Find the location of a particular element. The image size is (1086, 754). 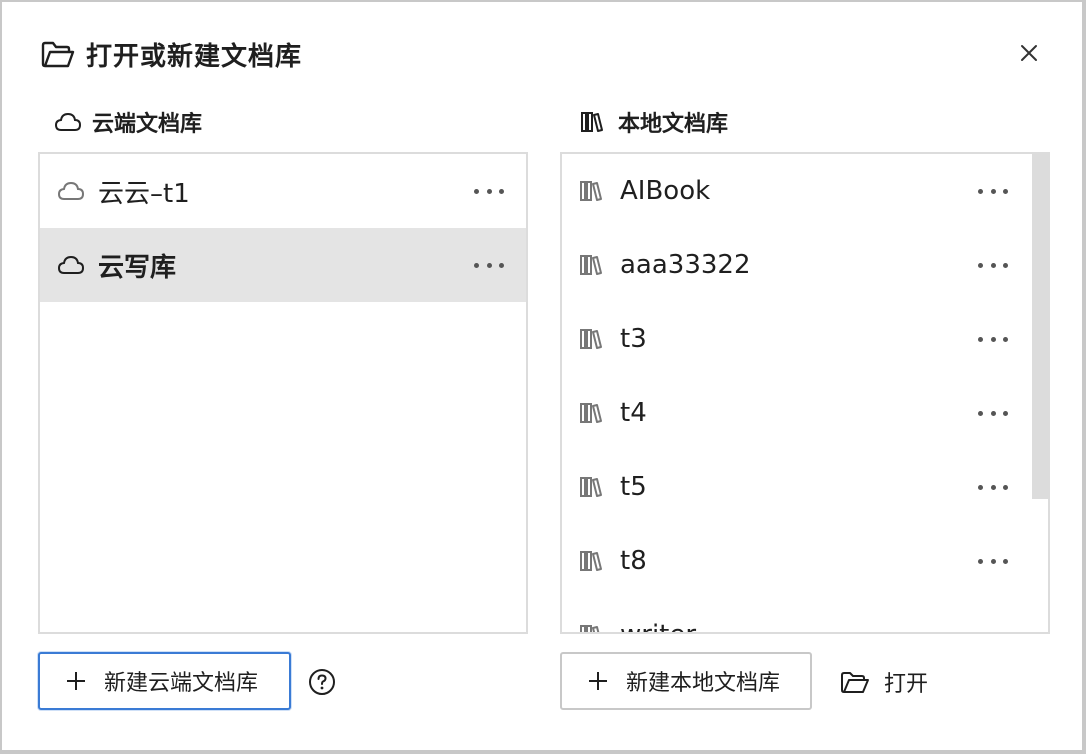

new-cloud-library-label: 新建云端文档库 is located at coordinates (181, 683).